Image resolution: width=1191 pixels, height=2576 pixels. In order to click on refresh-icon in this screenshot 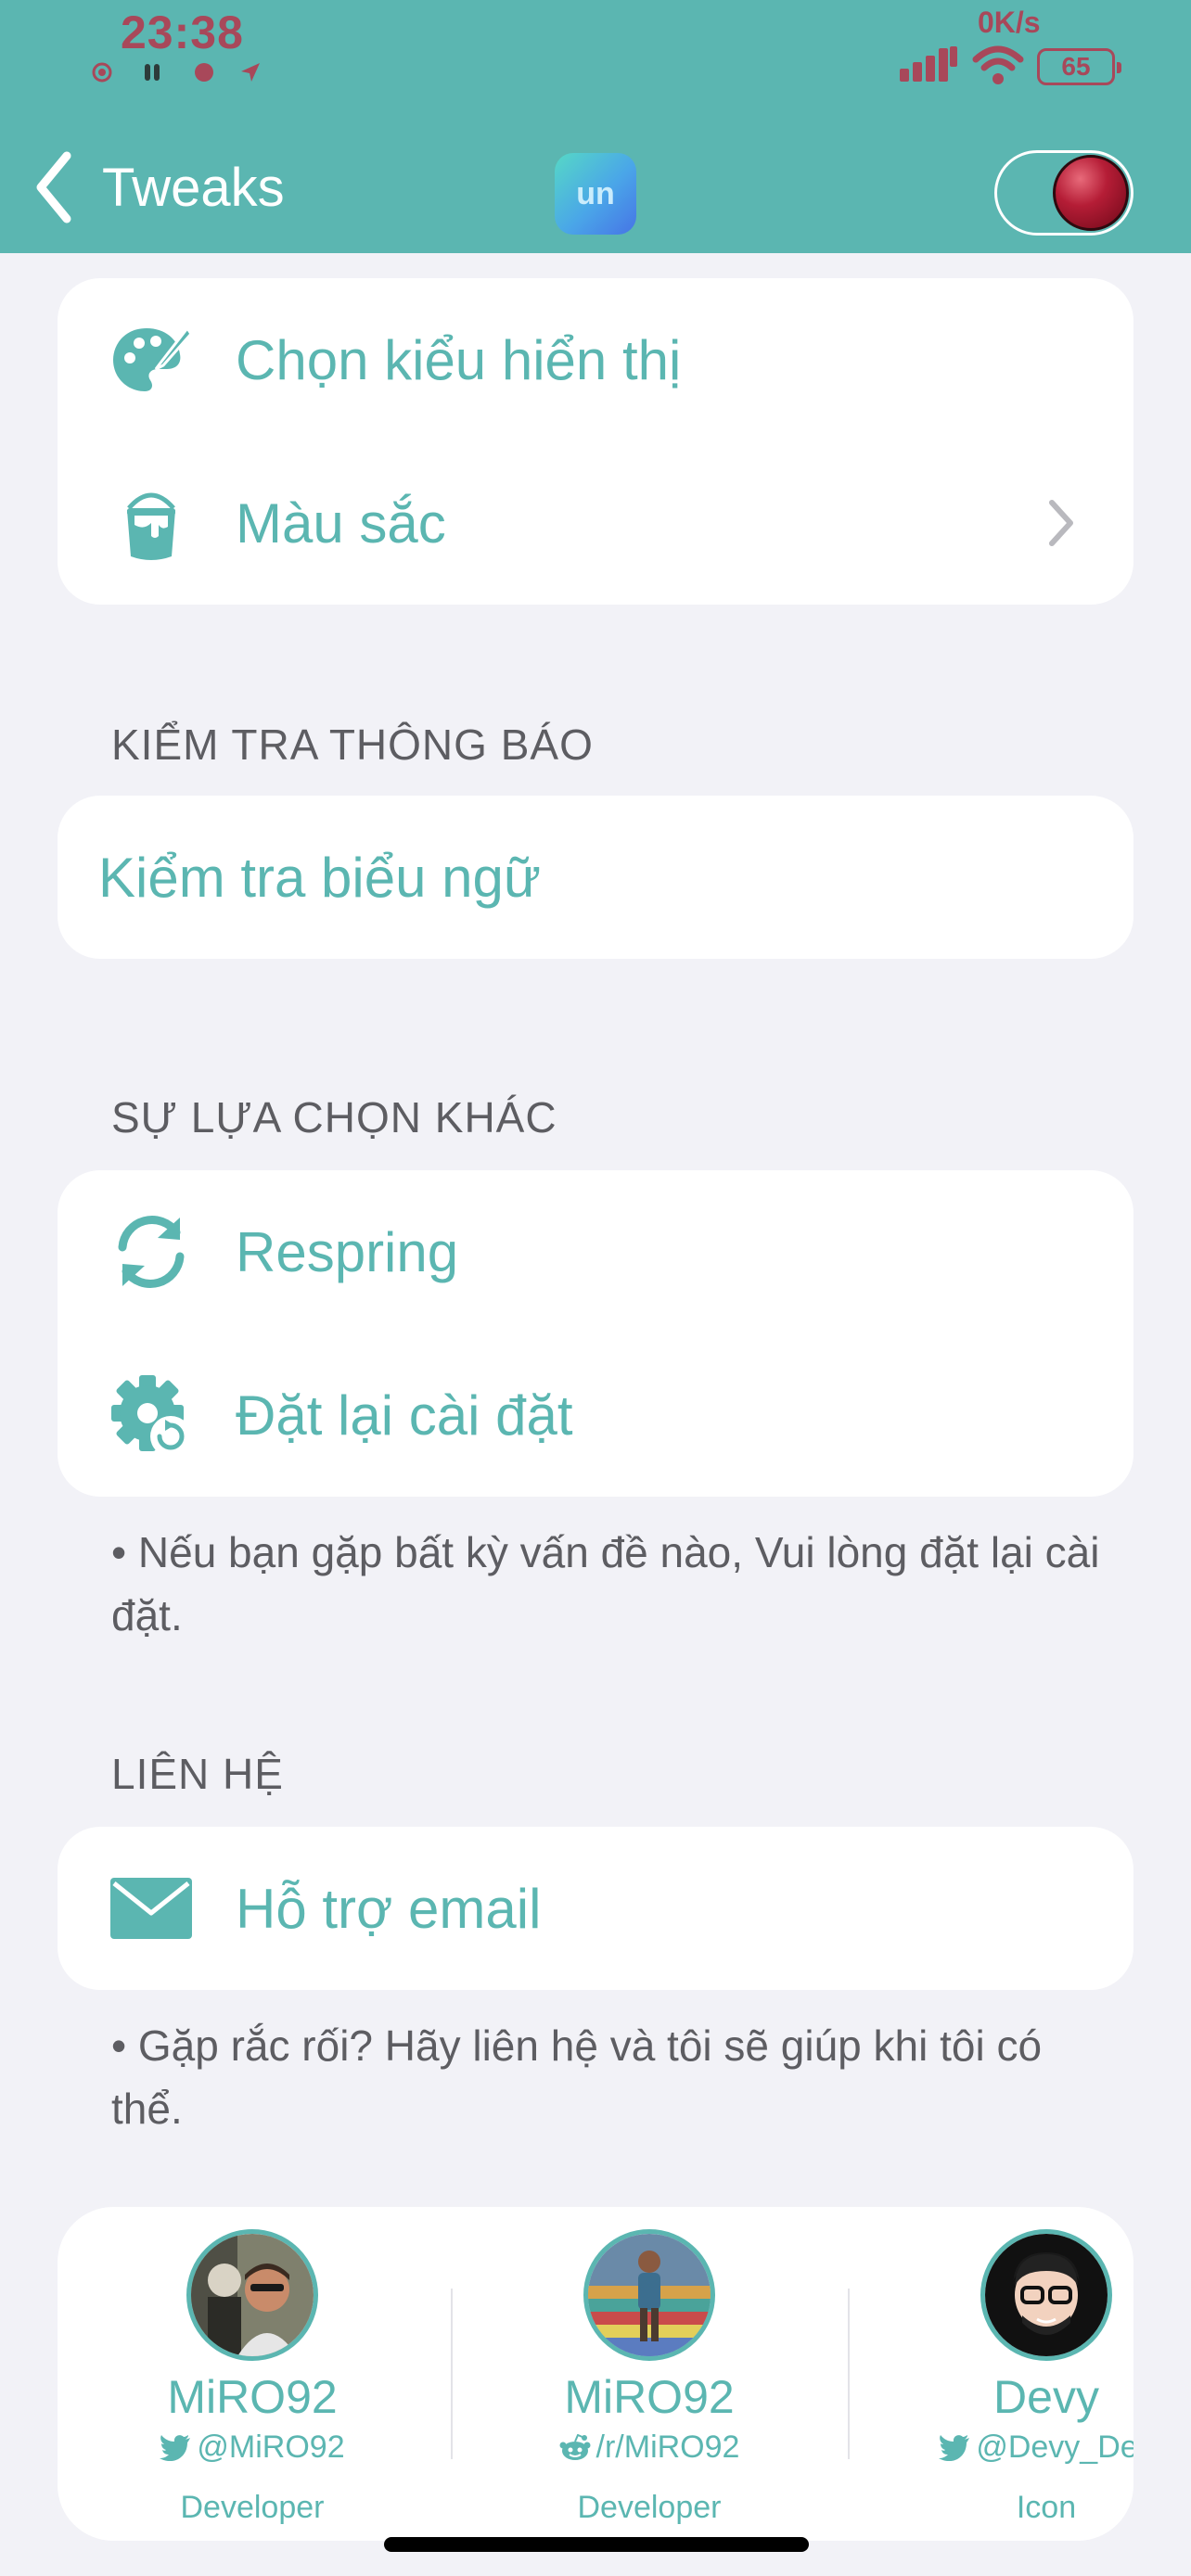, I will do `click(151, 1252)`.